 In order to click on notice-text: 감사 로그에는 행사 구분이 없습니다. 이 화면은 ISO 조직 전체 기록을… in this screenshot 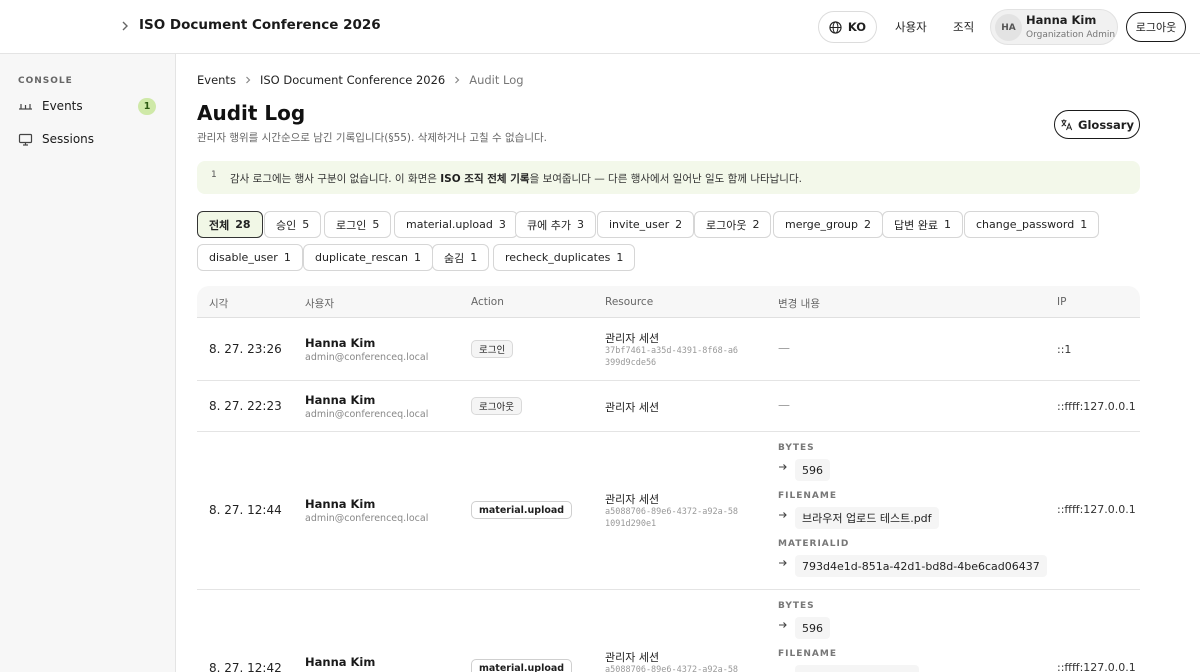, I will do `click(516, 179)`.